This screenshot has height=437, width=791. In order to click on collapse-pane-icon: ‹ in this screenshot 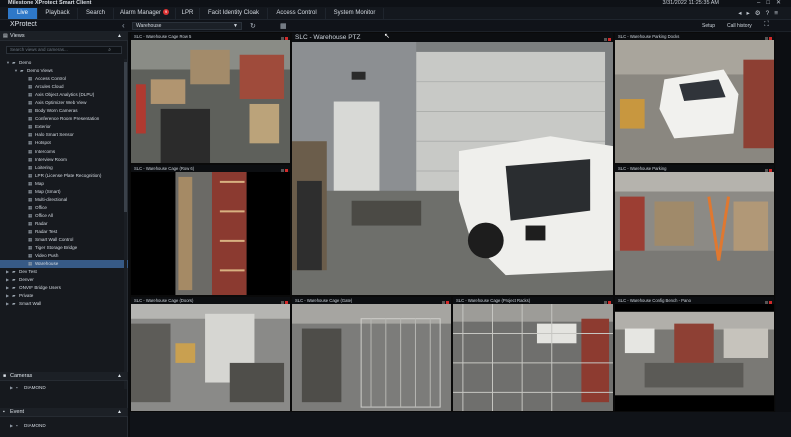, I will do `click(123, 26)`.